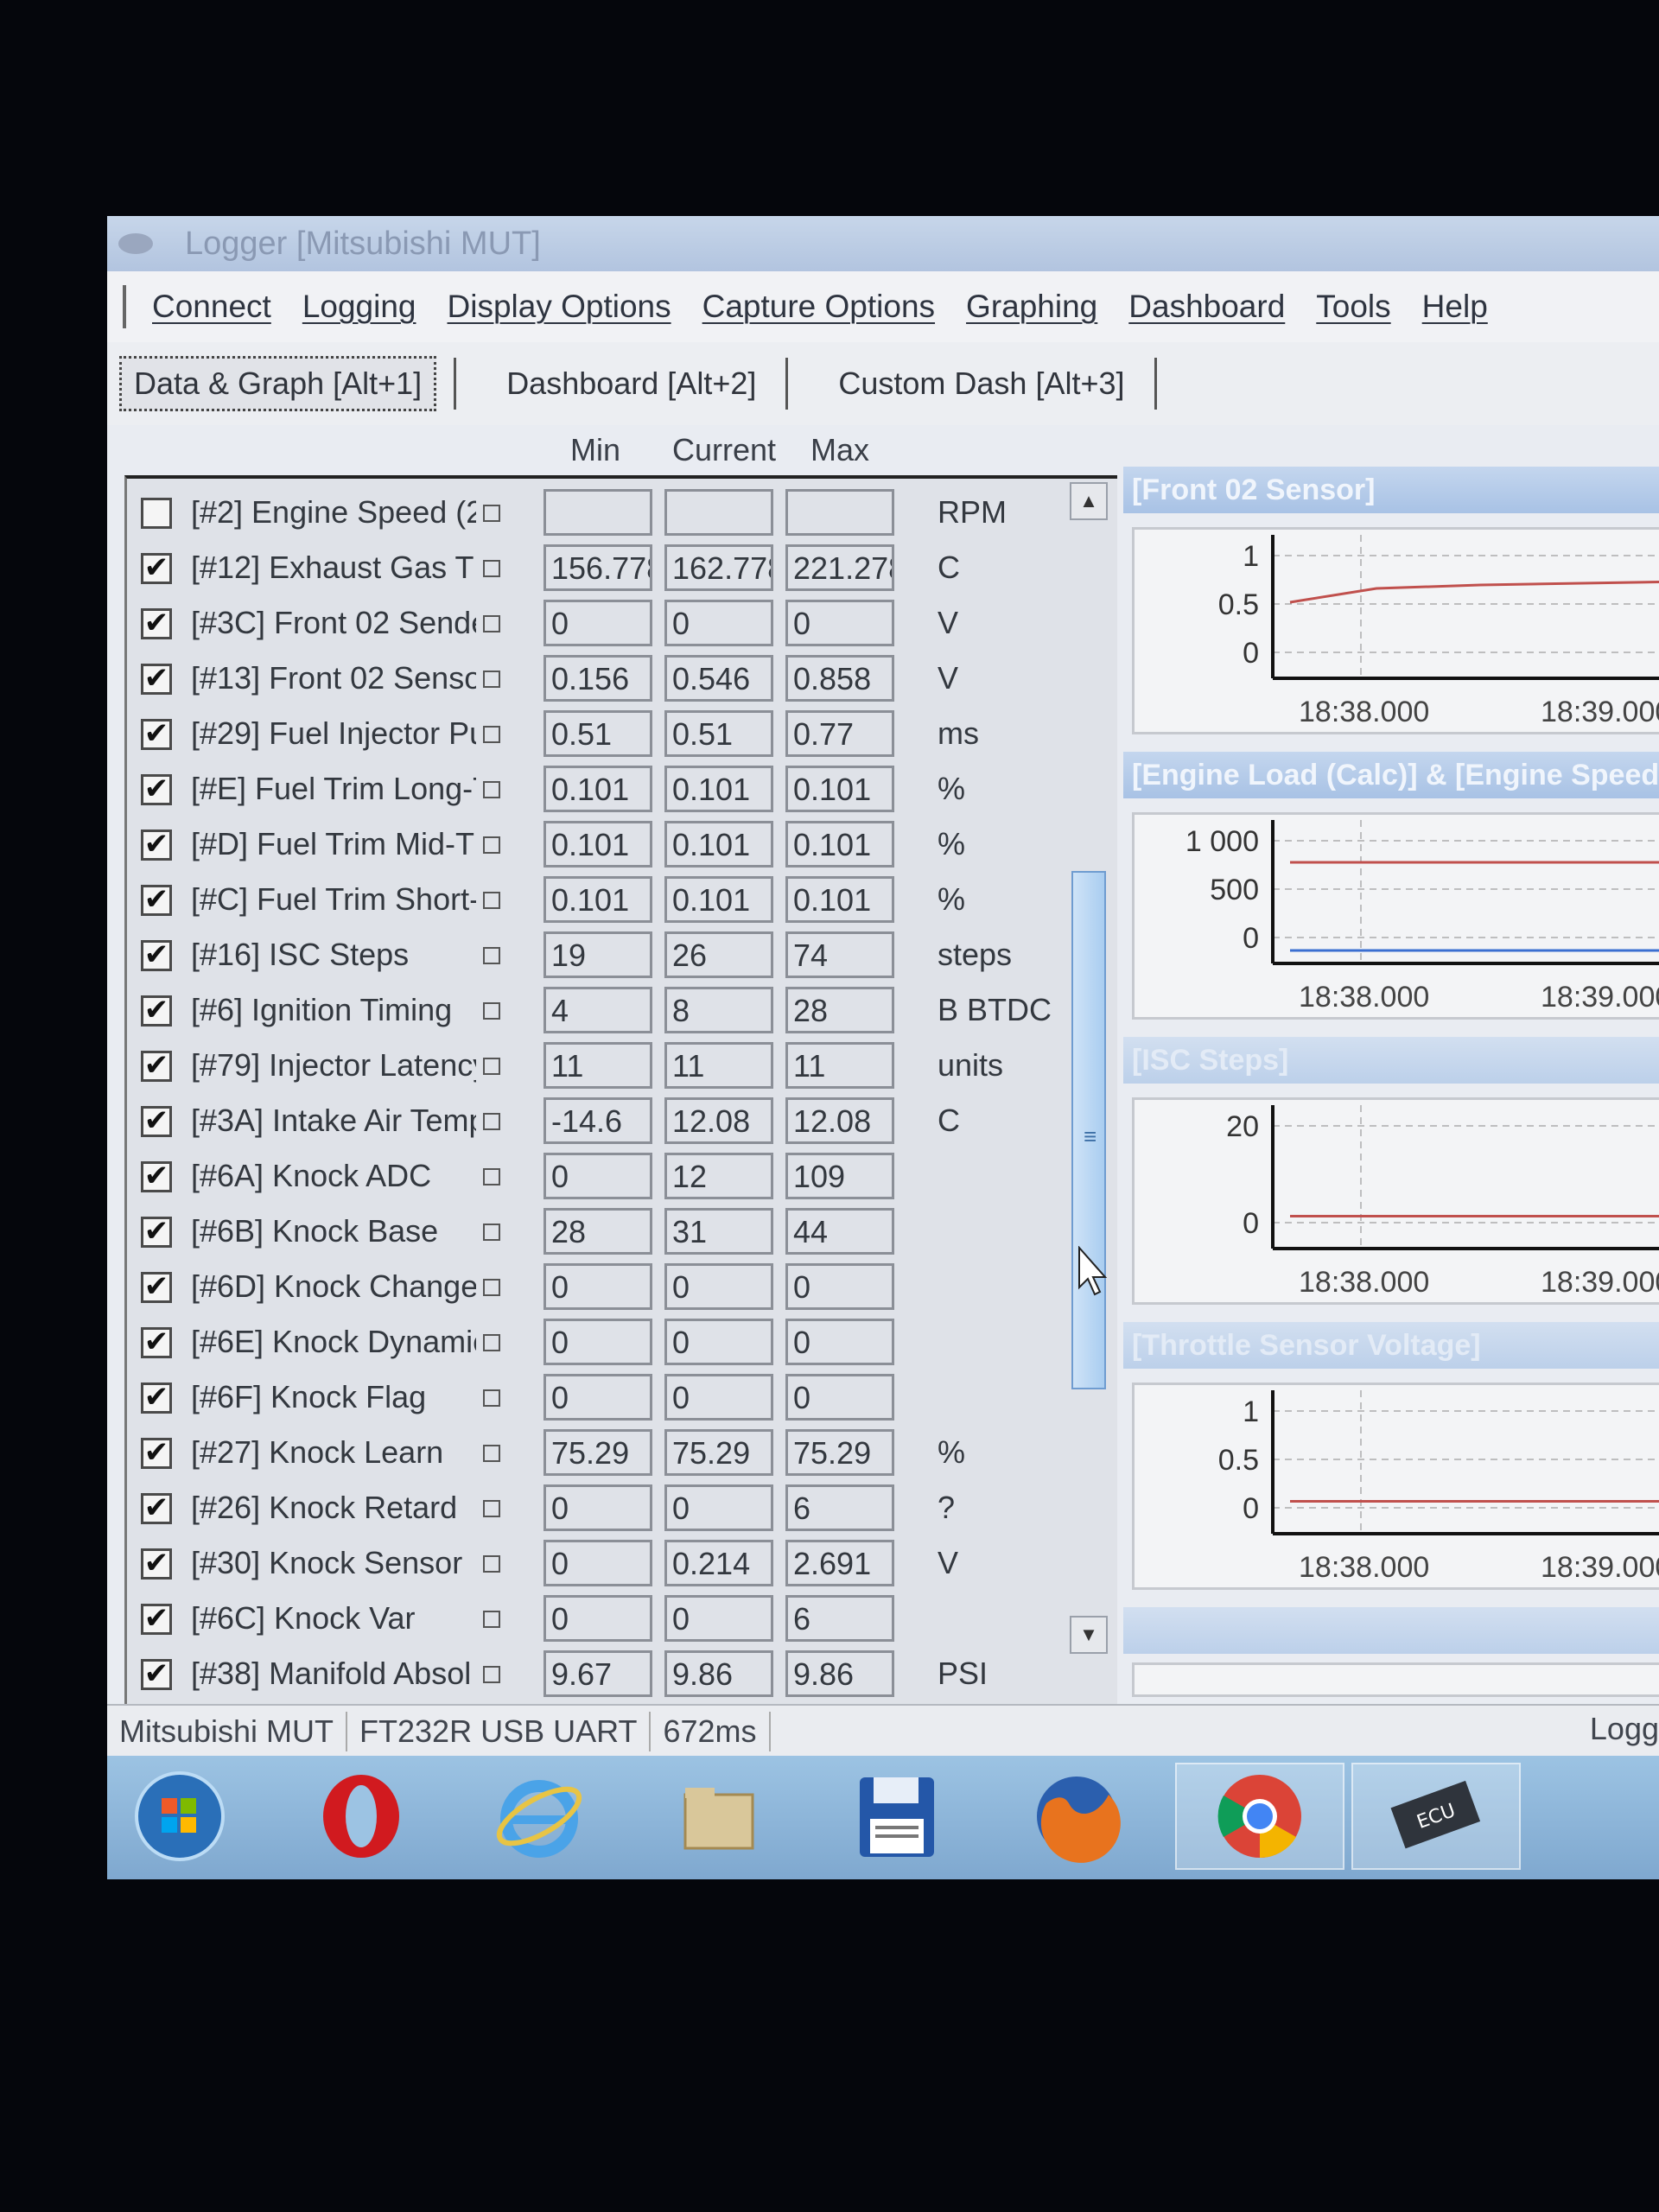 The width and height of the screenshot is (1659, 2212). I want to click on value-max: 0.101, so click(839, 844).